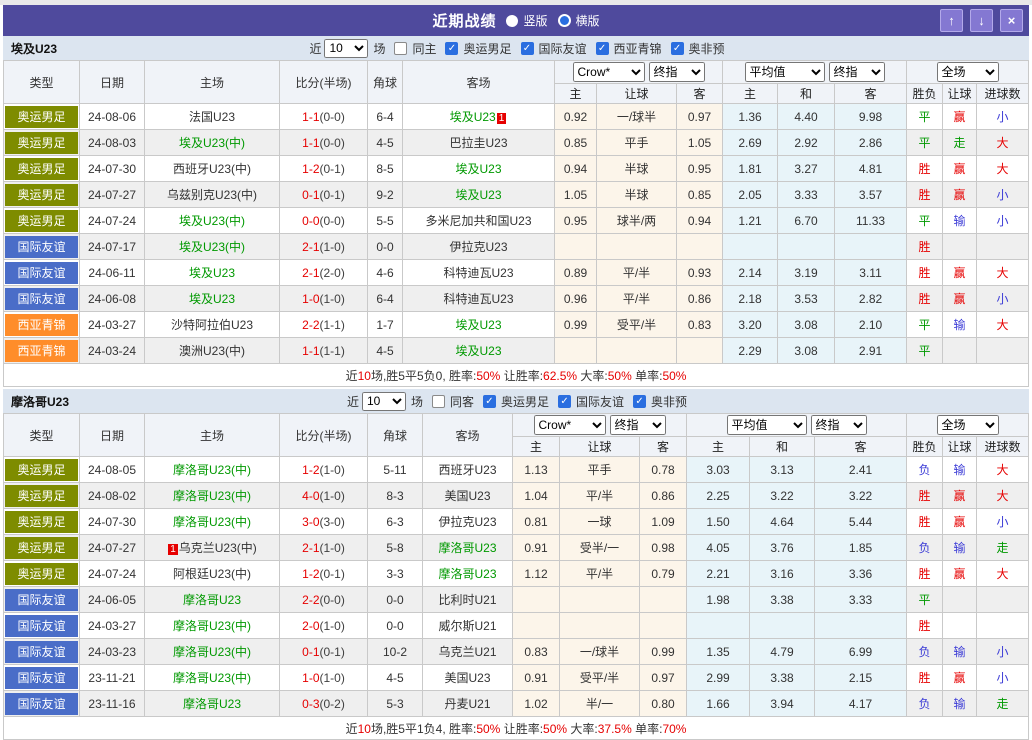 The image size is (1032, 740). What do you see at coordinates (536, 573) in the screenshot?
I see `handicap-odds-cell: 1.12` at bounding box center [536, 573].